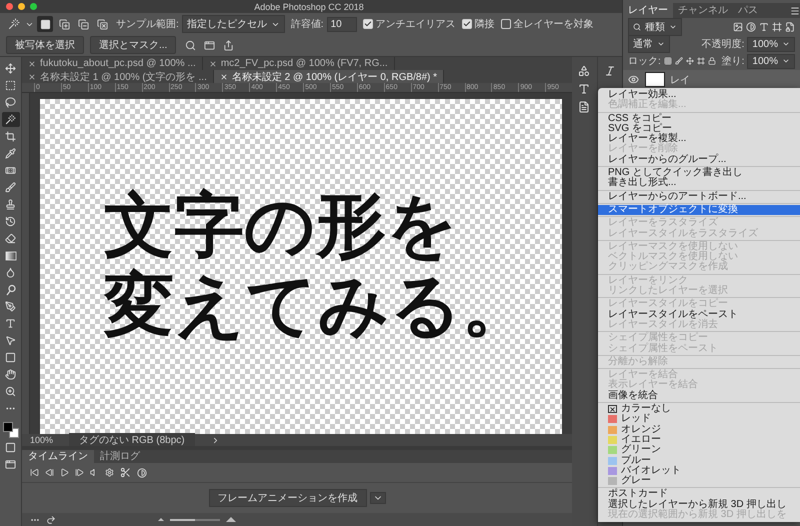 The height and width of the screenshot is (526, 800). I want to click on eye-icon, so click(633, 79).